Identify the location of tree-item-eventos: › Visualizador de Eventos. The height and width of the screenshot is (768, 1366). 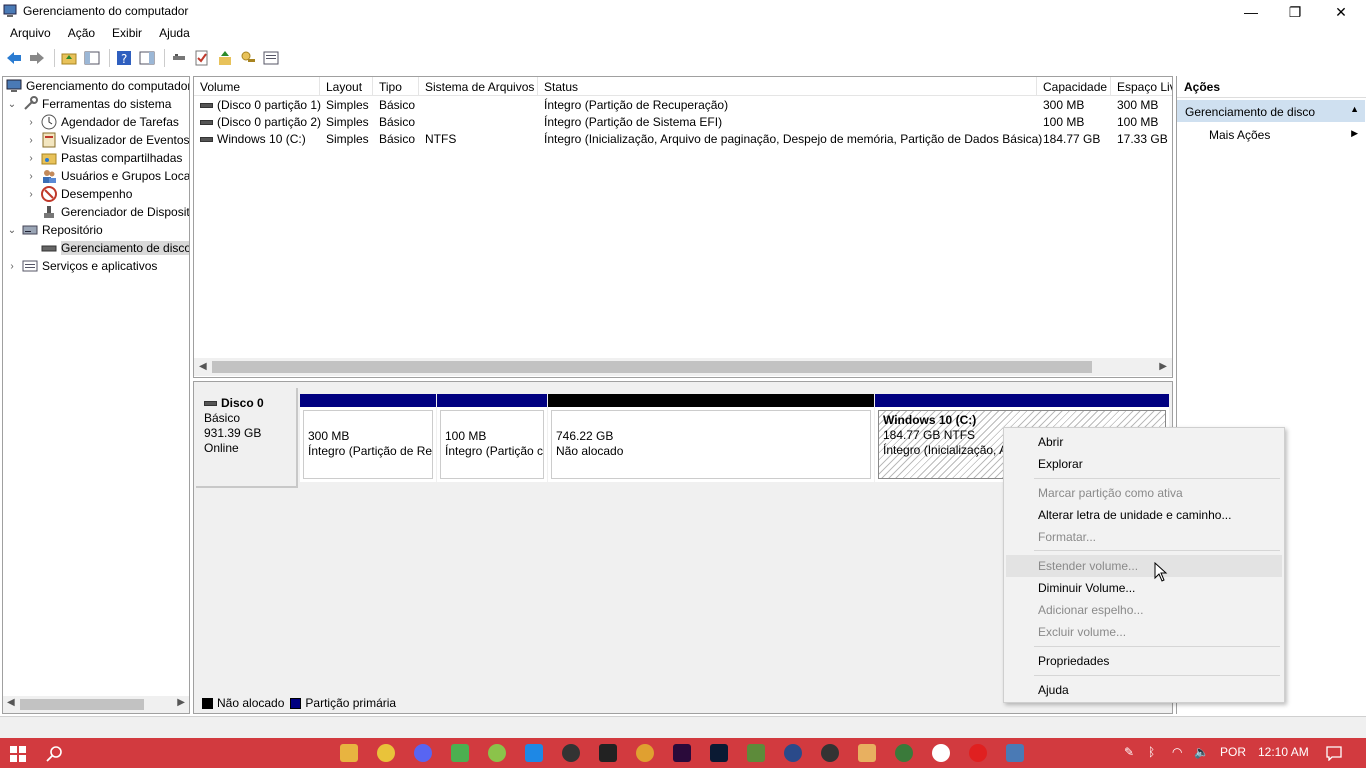
(107, 140).